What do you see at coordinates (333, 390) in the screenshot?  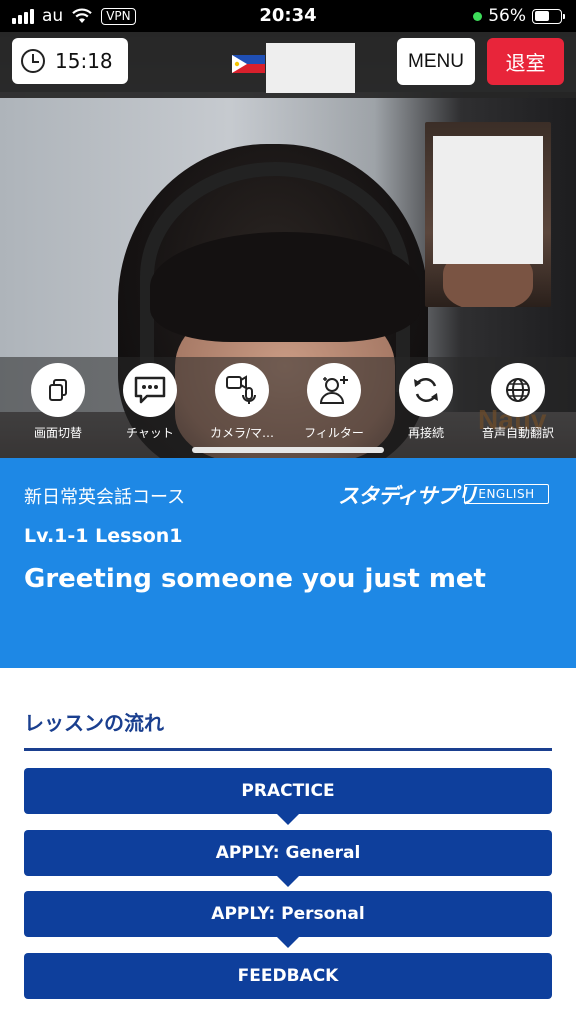 I see `add-person-icon` at bounding box center [333, 390].